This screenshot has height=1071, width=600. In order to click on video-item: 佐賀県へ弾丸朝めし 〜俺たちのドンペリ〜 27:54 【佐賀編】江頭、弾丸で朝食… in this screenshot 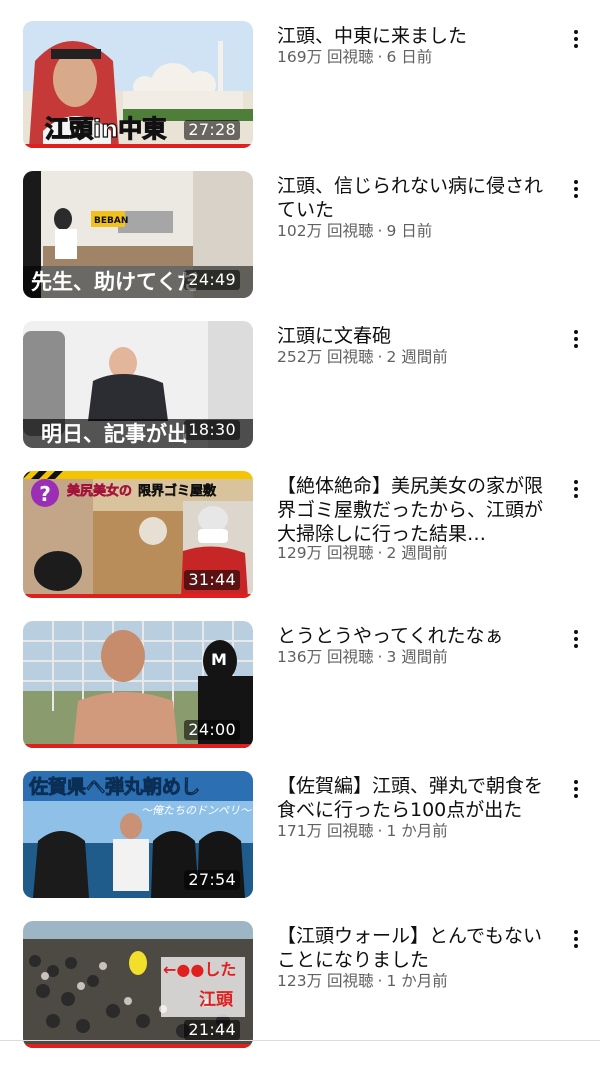, I will do `click(300, 846)`.